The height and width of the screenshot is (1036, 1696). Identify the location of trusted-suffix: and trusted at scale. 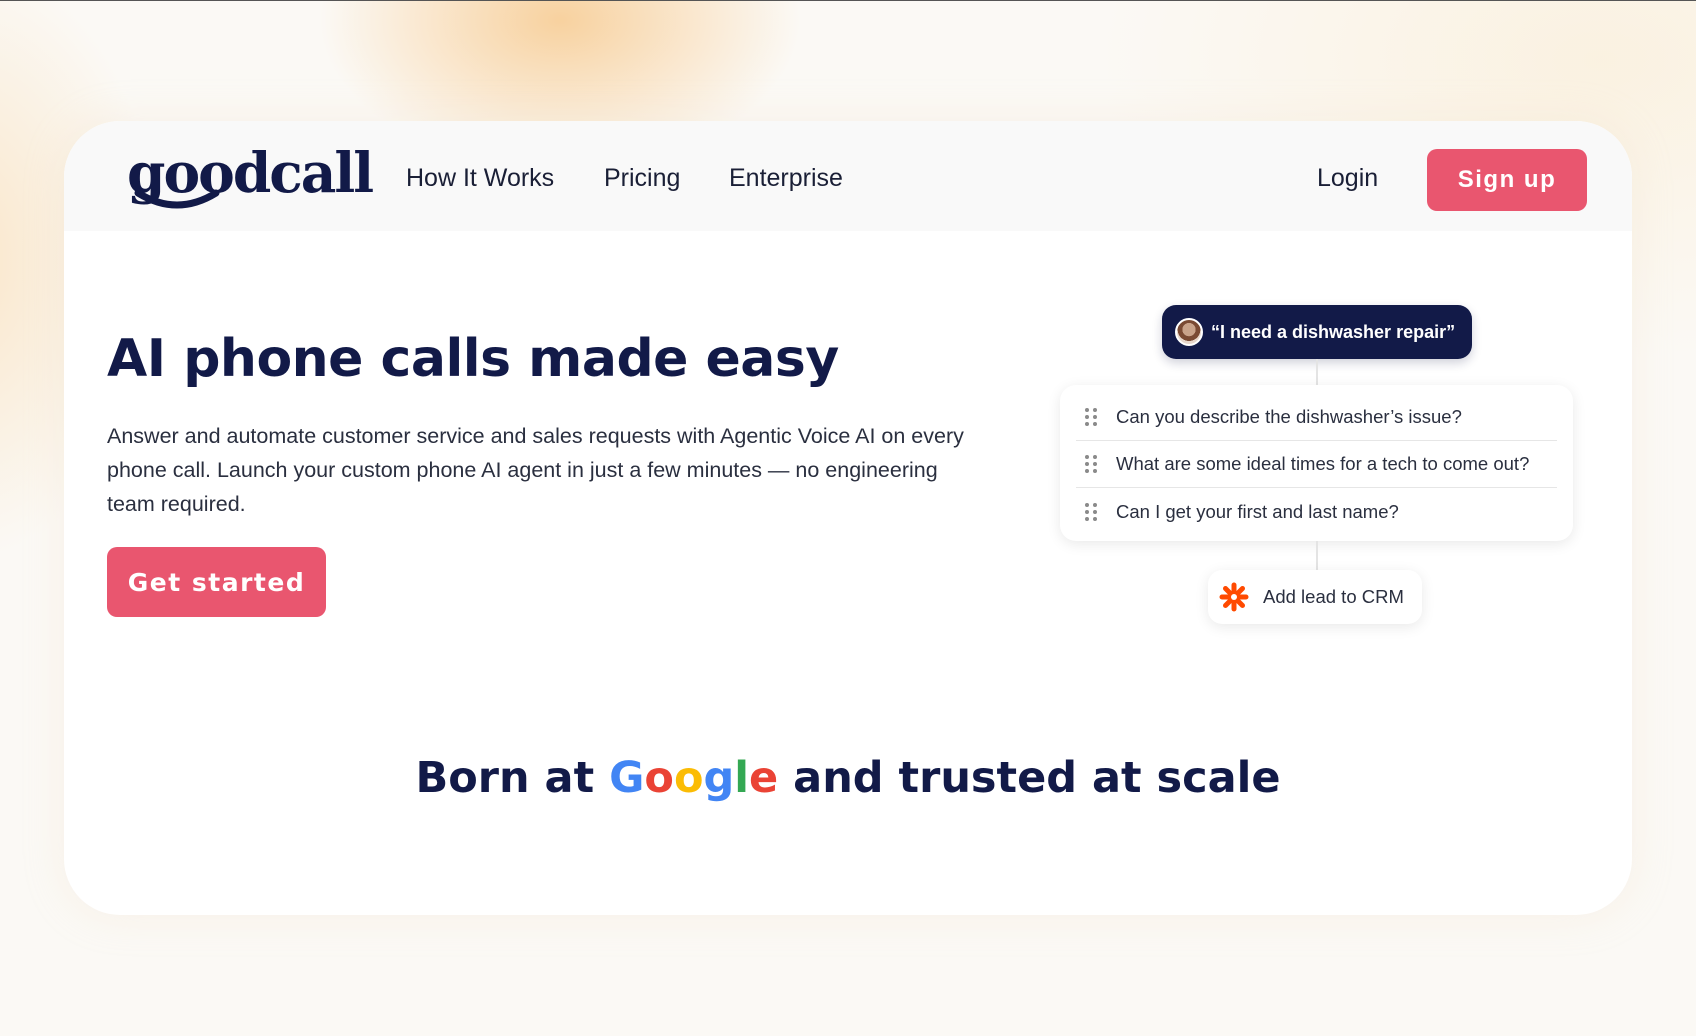
(1029, 778).